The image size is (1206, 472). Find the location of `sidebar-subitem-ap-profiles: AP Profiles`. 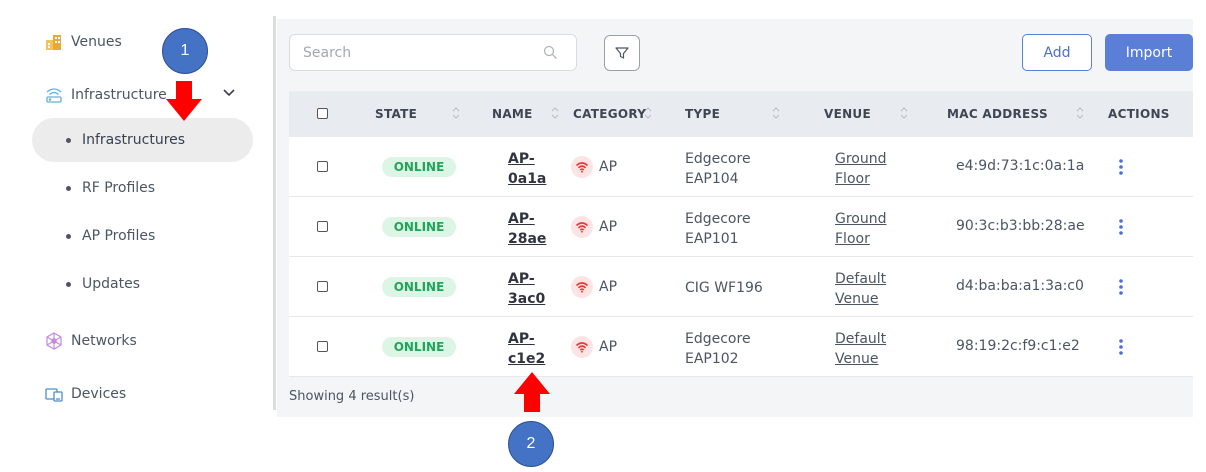

sidebar-subitem-ap-profiles: AP Profiles is located at coordinates (142, 236).